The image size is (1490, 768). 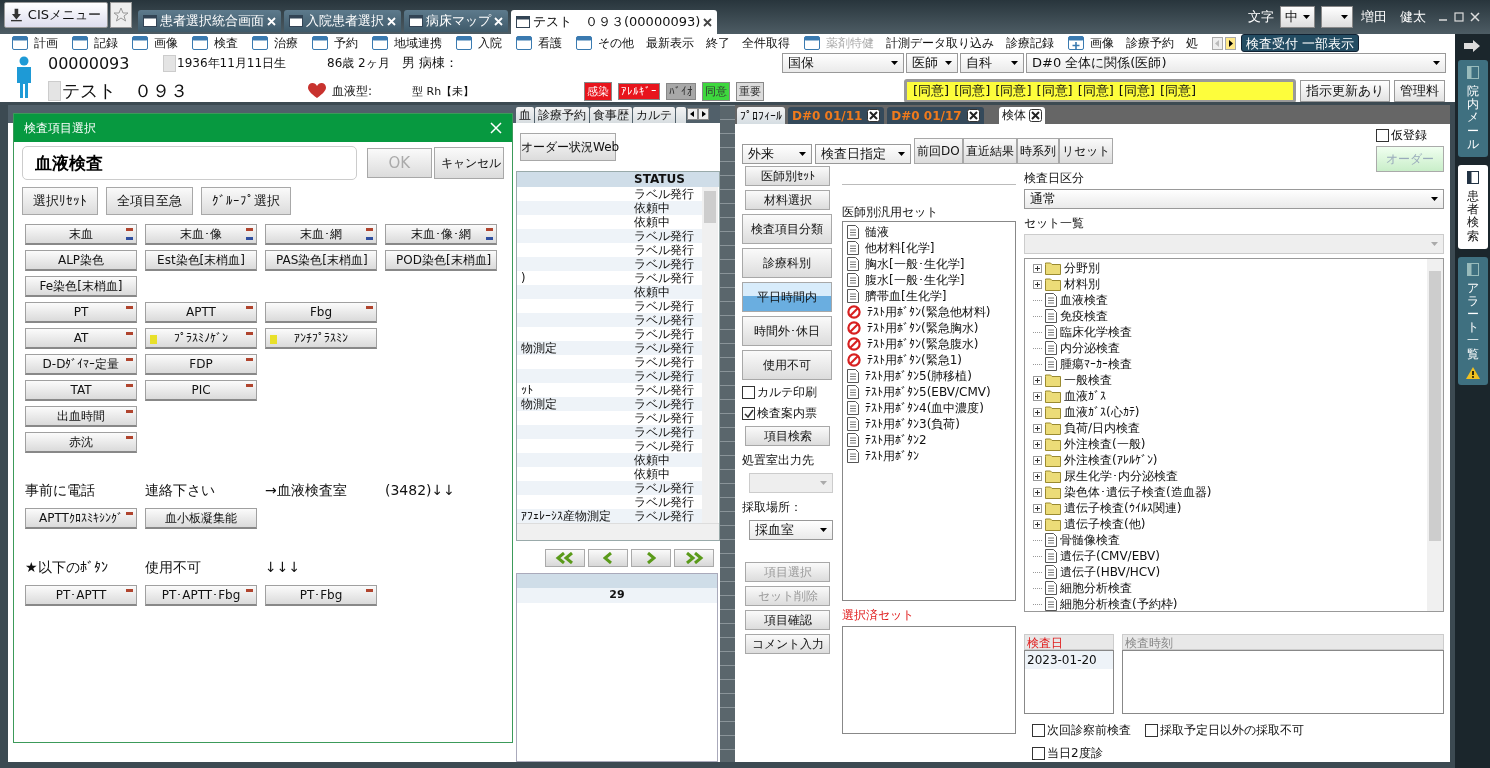 What do you see at coordinates (1230, 284) in the screenshot?
I see `tree-item: 材料別` at bounding box center [1230, 284].